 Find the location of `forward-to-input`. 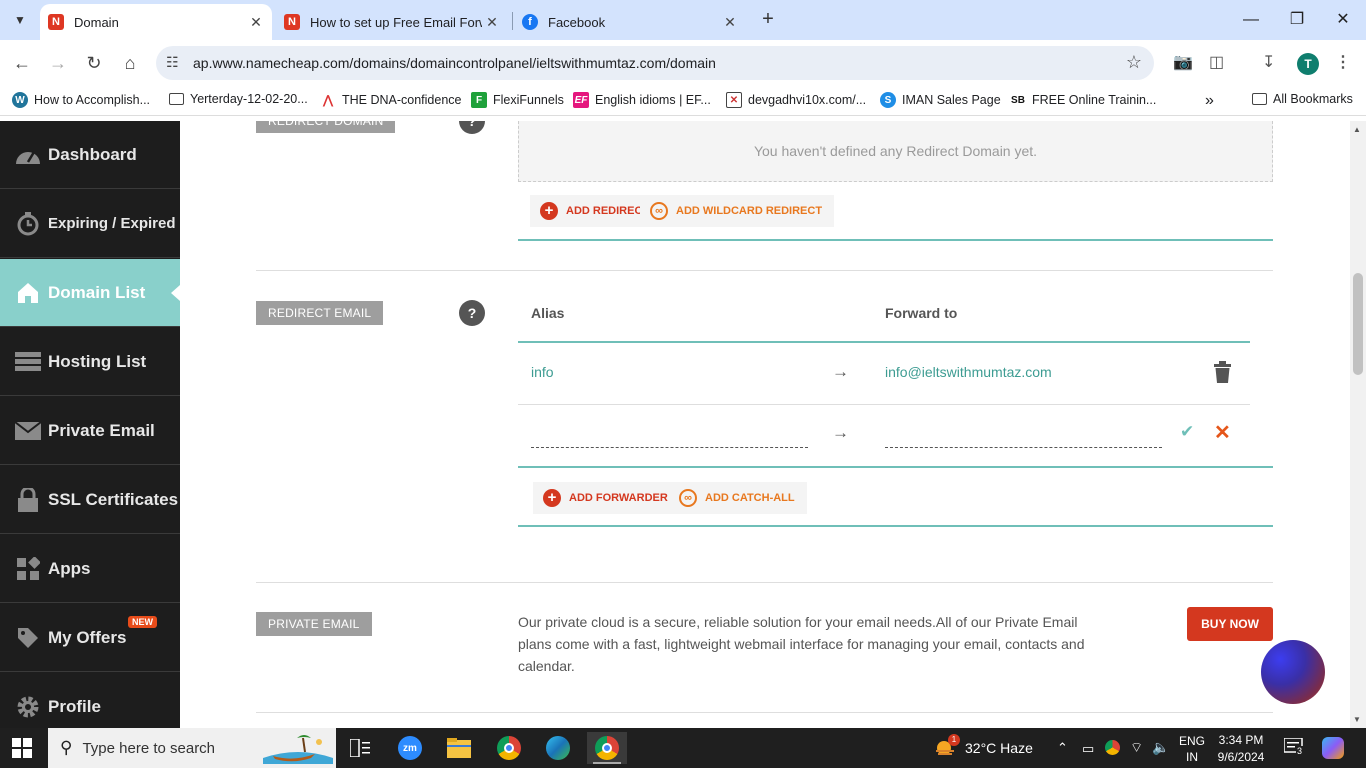

forward-to-input is located at coordinates (1023, 436).